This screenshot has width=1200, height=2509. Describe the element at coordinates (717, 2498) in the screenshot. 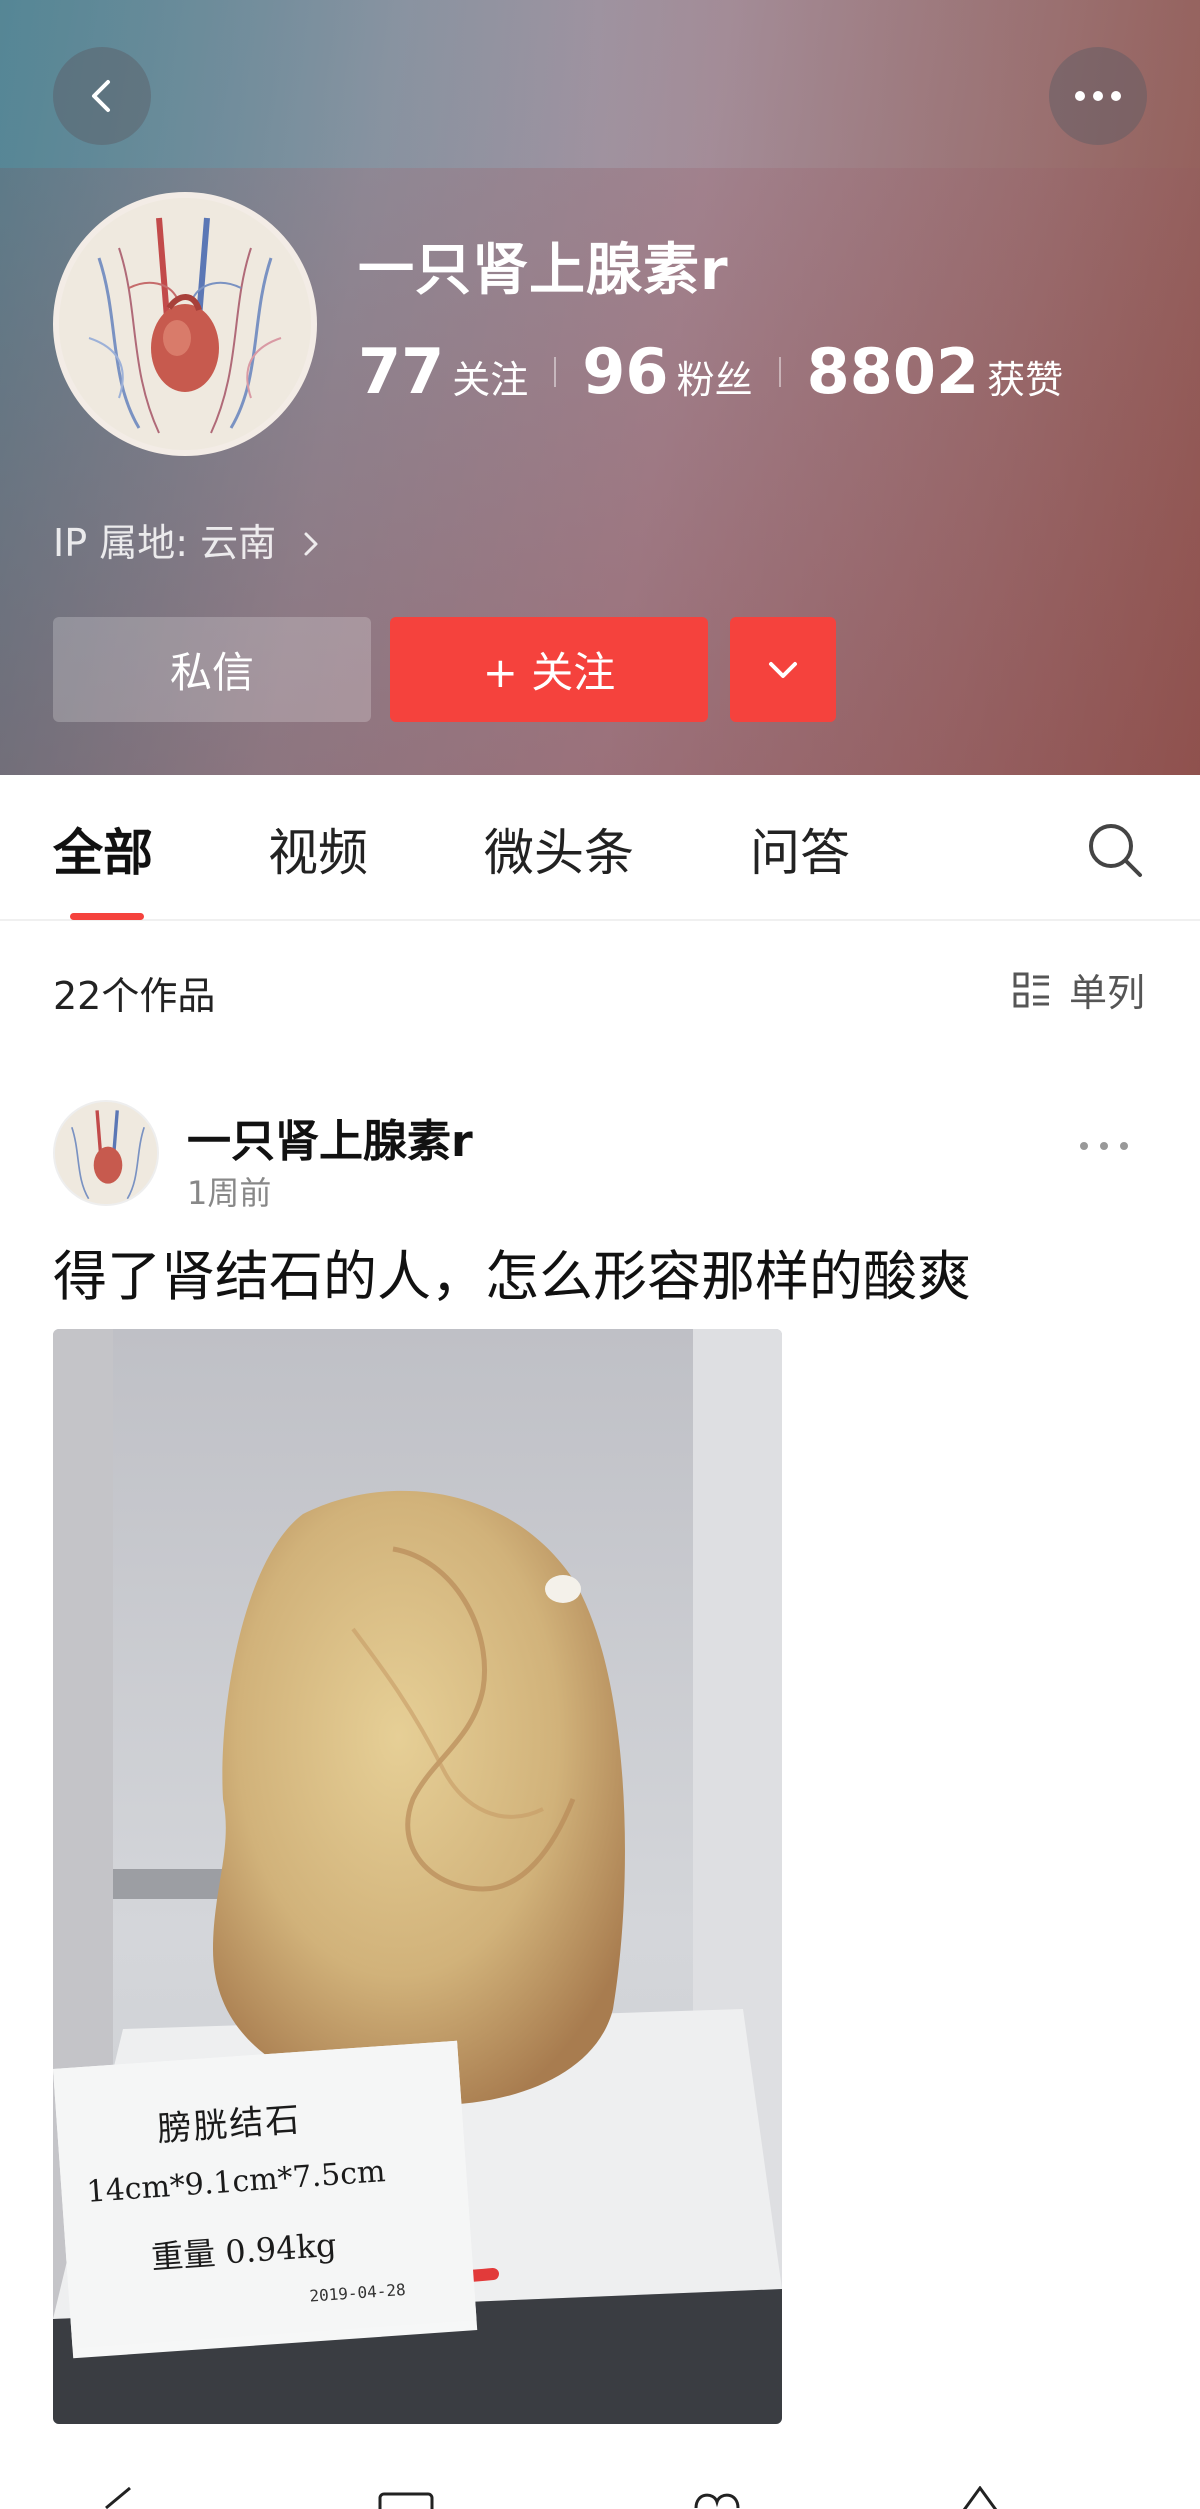

I see `like-icon` at that location.